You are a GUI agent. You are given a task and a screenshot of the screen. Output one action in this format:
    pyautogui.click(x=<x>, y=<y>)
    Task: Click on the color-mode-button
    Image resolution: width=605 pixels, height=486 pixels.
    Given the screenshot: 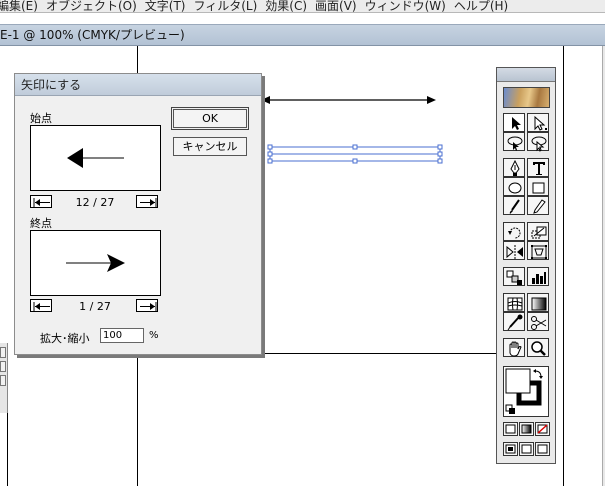 What is the action you would take?
    pyautogui.click(x=510, y=429)
    